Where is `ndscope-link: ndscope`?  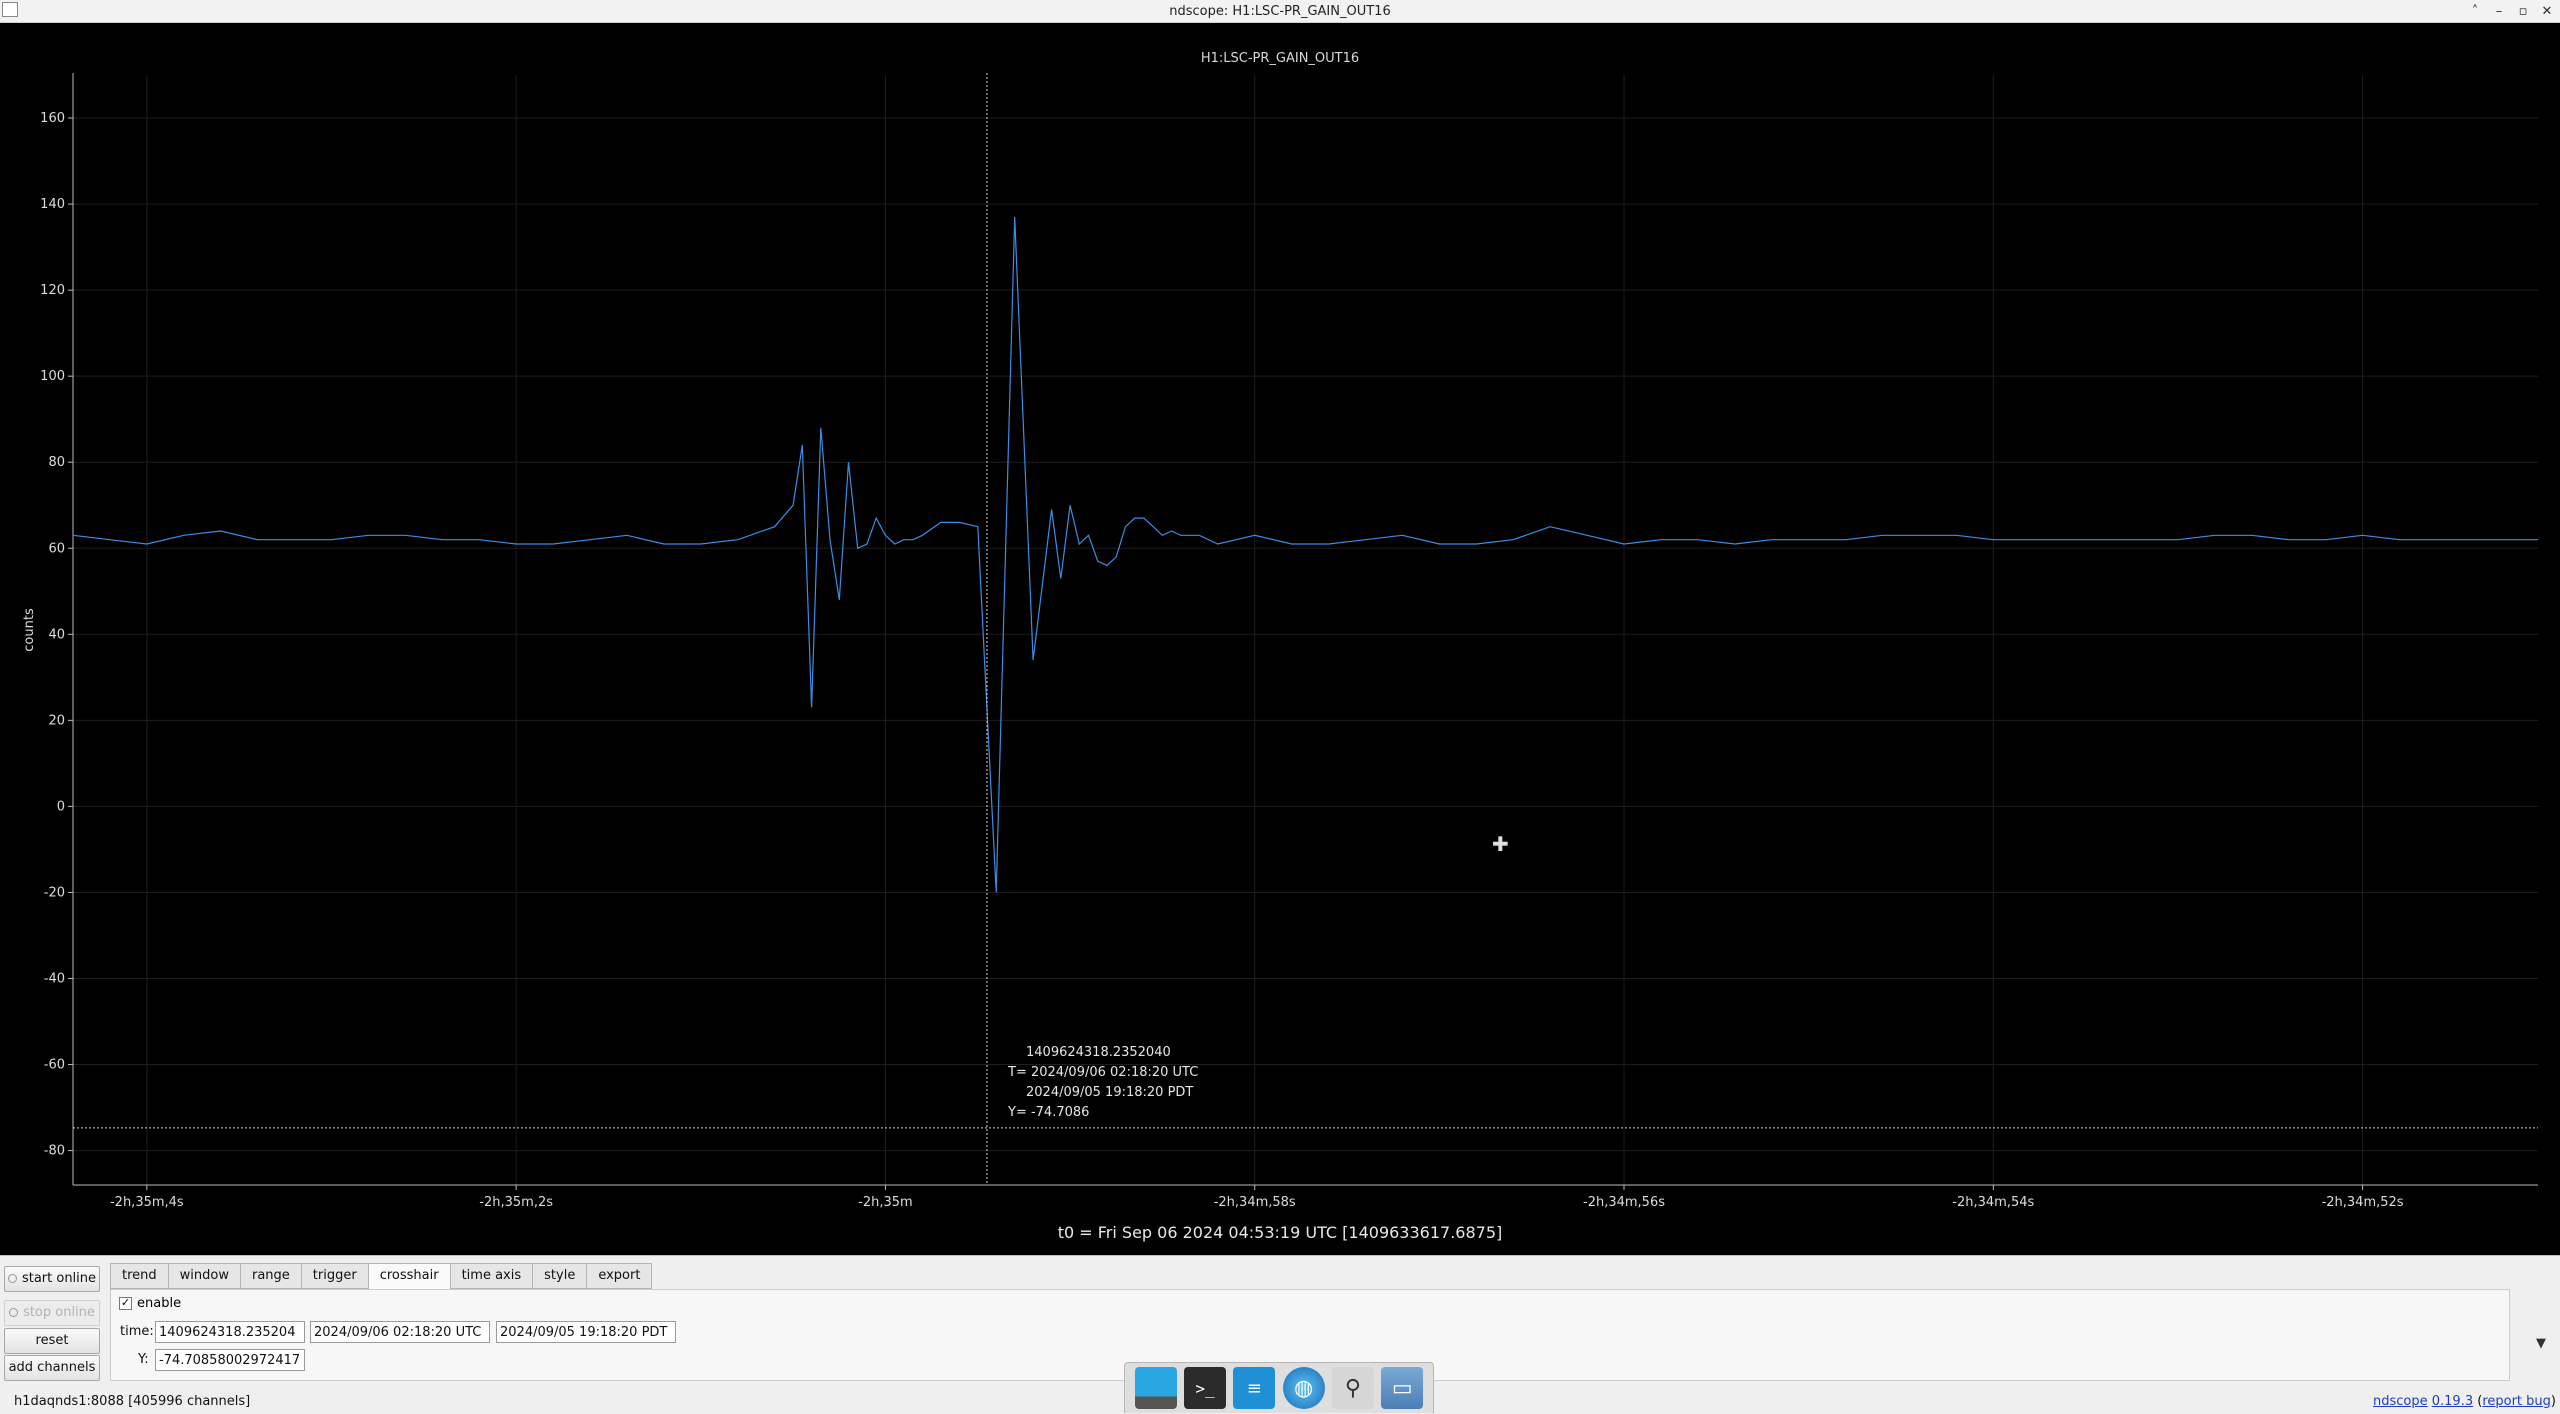
ndscope-link: ndscope is located at coordinates (2400, 1401).